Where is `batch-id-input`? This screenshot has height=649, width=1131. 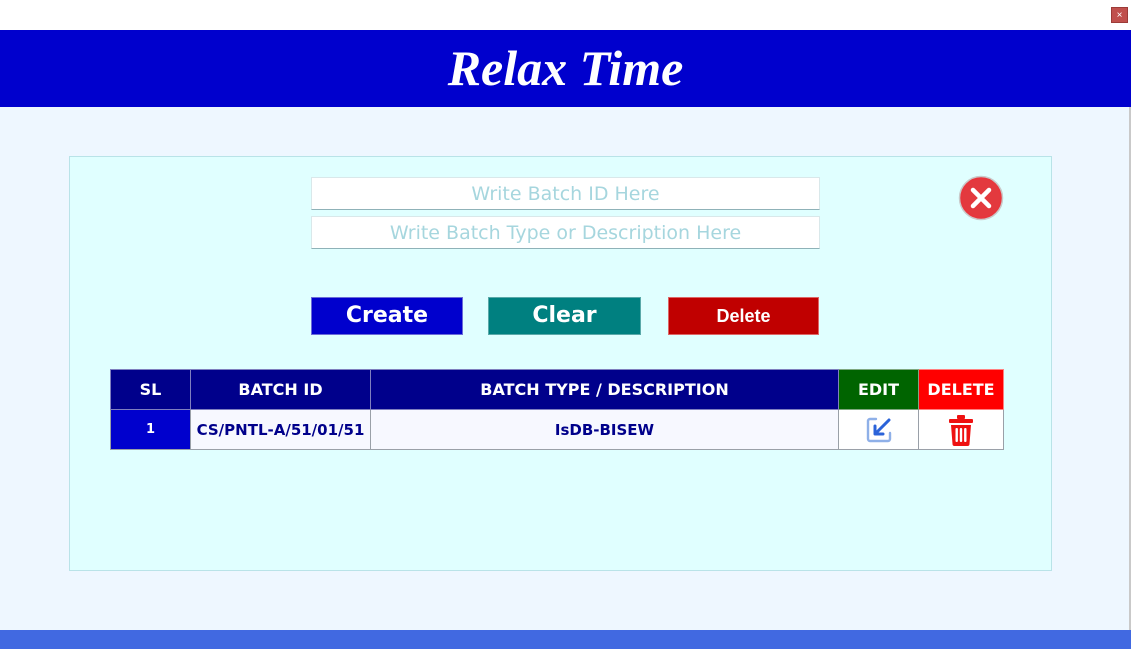 batch-id-input is located at coordinates (565, 193).